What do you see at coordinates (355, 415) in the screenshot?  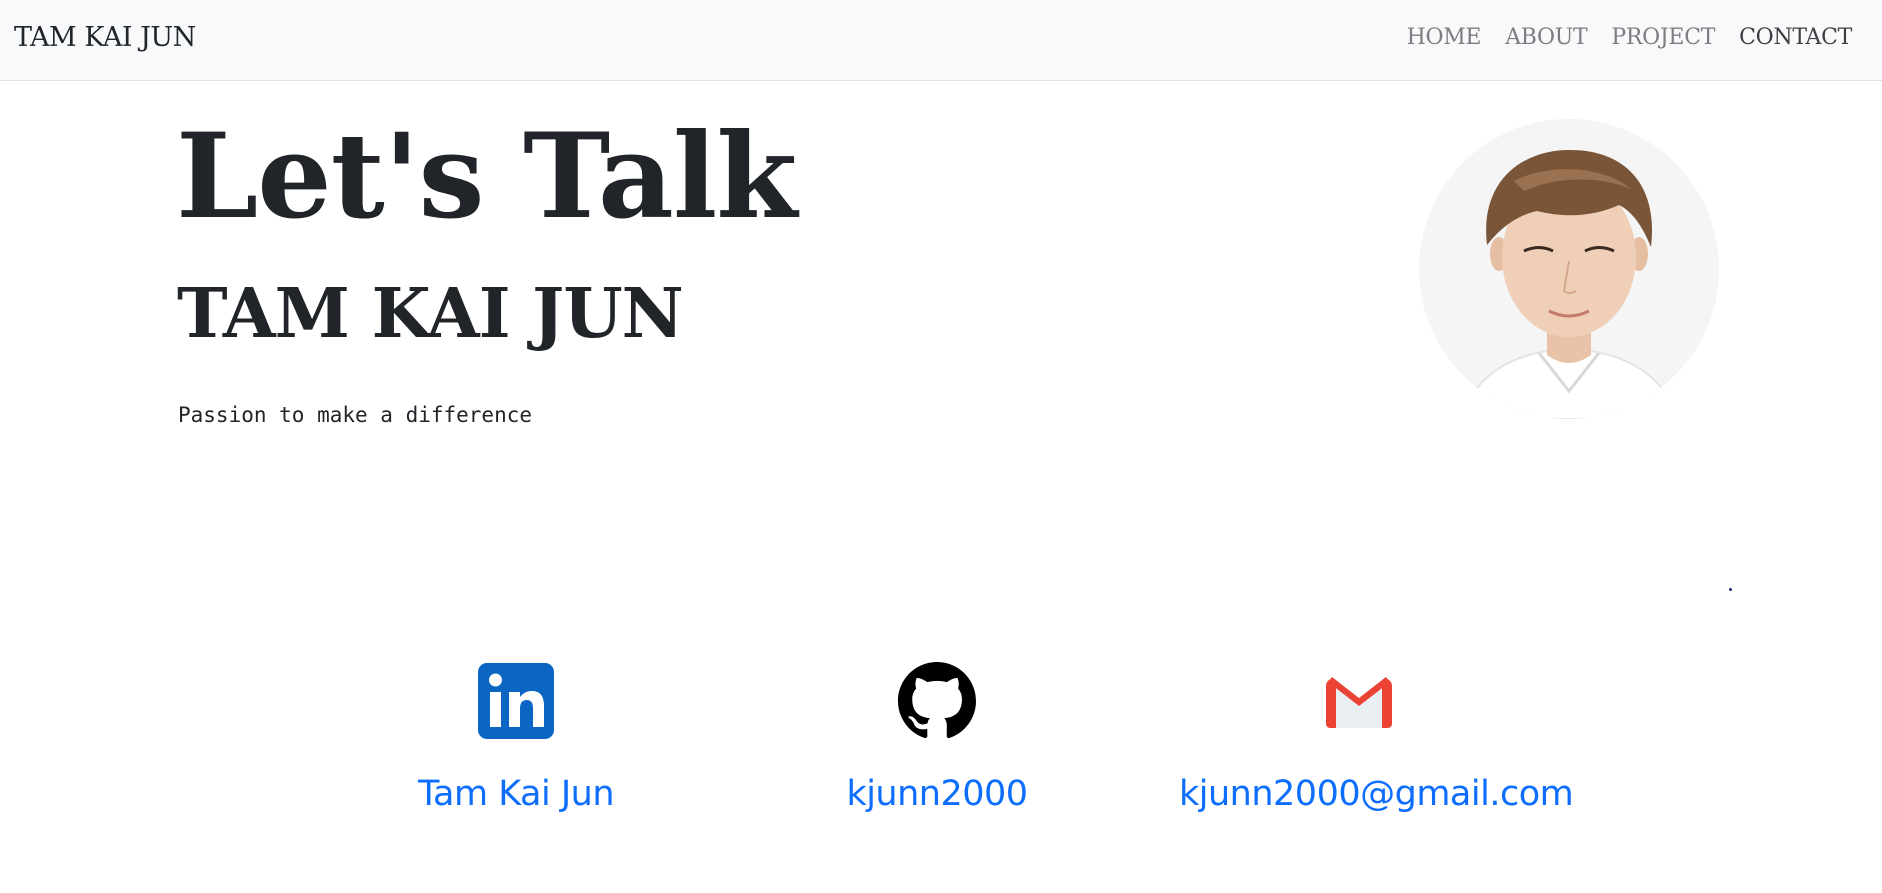 I see `tagline: Passion to make a difference` at bounding box center [355, 415].